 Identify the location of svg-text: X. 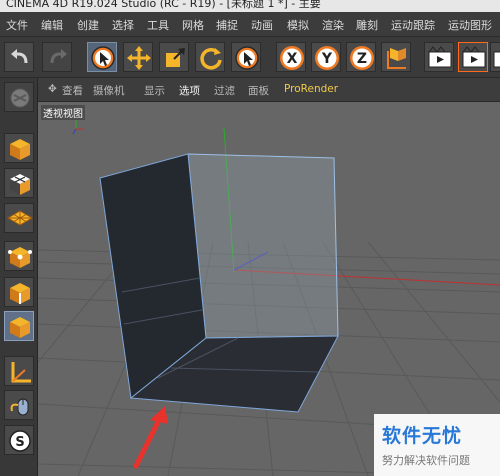
(292, 59).